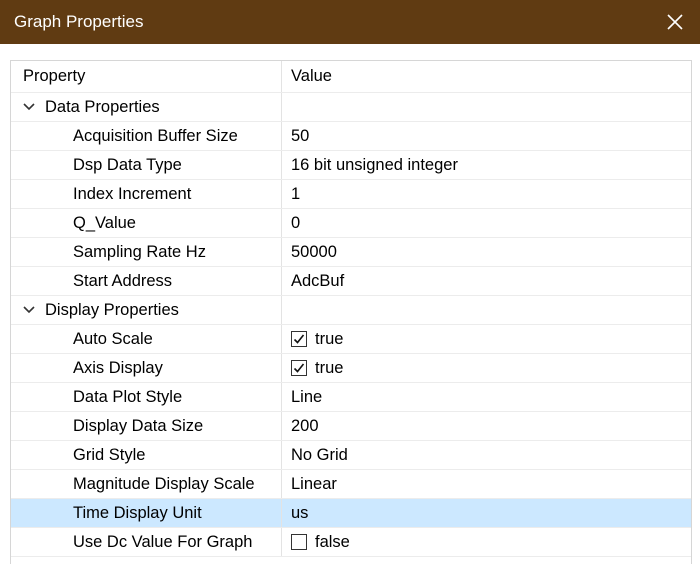 Image resolution: width=700 pixels, height=564 pixels. Describe the element at coordinates (146, 281) in the screenshot. I see `property-name: Start Address` at that location.